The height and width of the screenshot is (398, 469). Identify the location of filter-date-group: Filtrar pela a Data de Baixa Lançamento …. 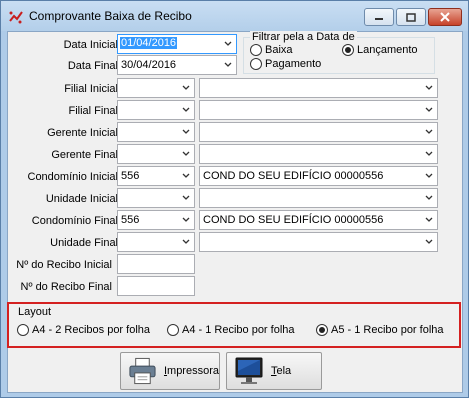
(339, 52).